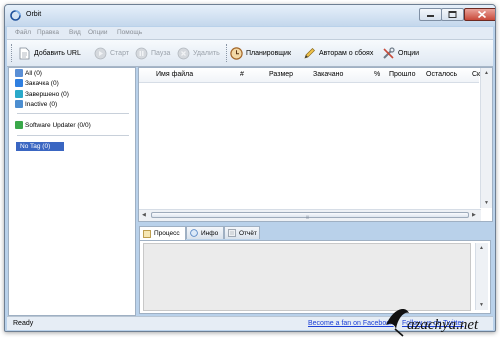 This screenshot has height=340, width=500. Describe the element at coordinates (269, 53) in the screenshot. I see `scheduler-label: Планировщик` at that location.